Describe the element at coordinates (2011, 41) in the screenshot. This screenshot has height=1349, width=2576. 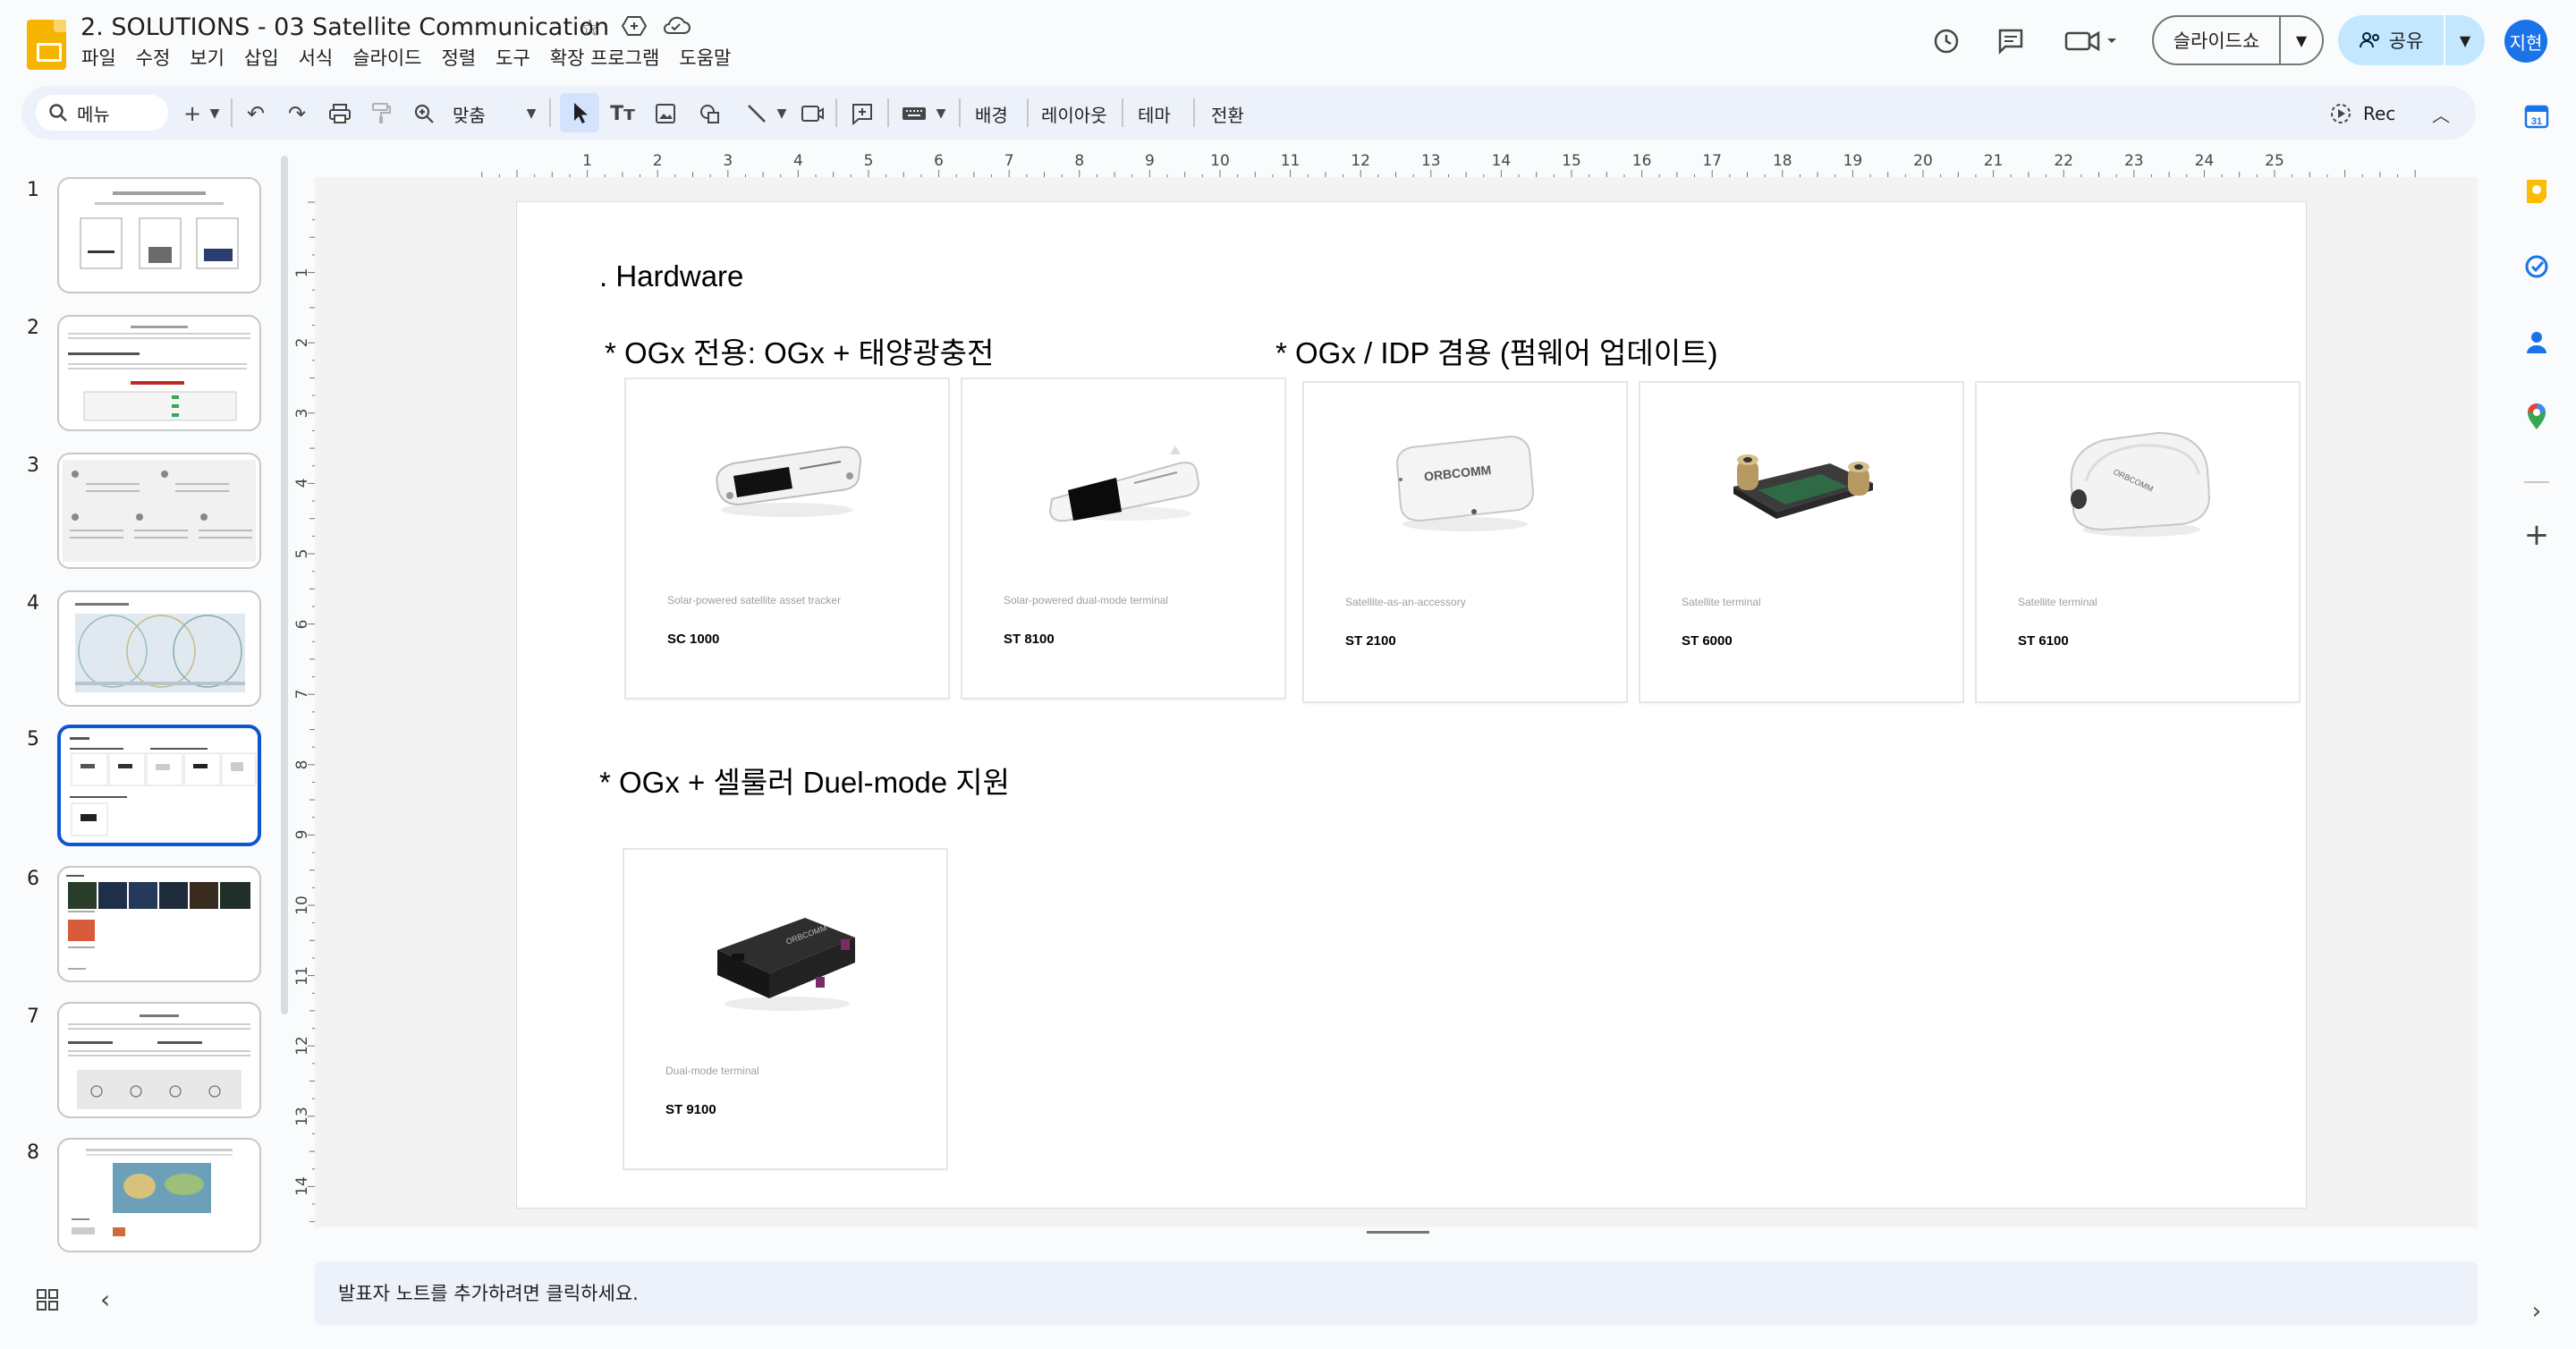
I see `comments-icon` at that location.